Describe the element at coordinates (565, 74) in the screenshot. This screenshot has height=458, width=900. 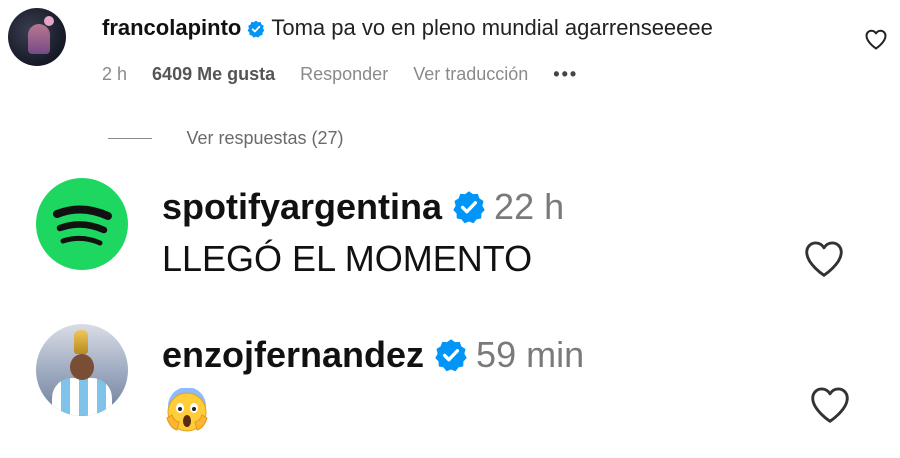
I see `more-options-button: •••` at that location.